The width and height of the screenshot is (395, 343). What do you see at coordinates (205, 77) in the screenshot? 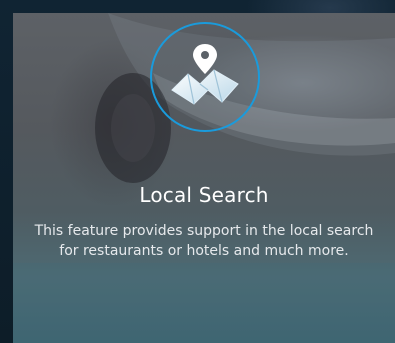
I see `map-pin-icon` at bounding box center [205, 77].